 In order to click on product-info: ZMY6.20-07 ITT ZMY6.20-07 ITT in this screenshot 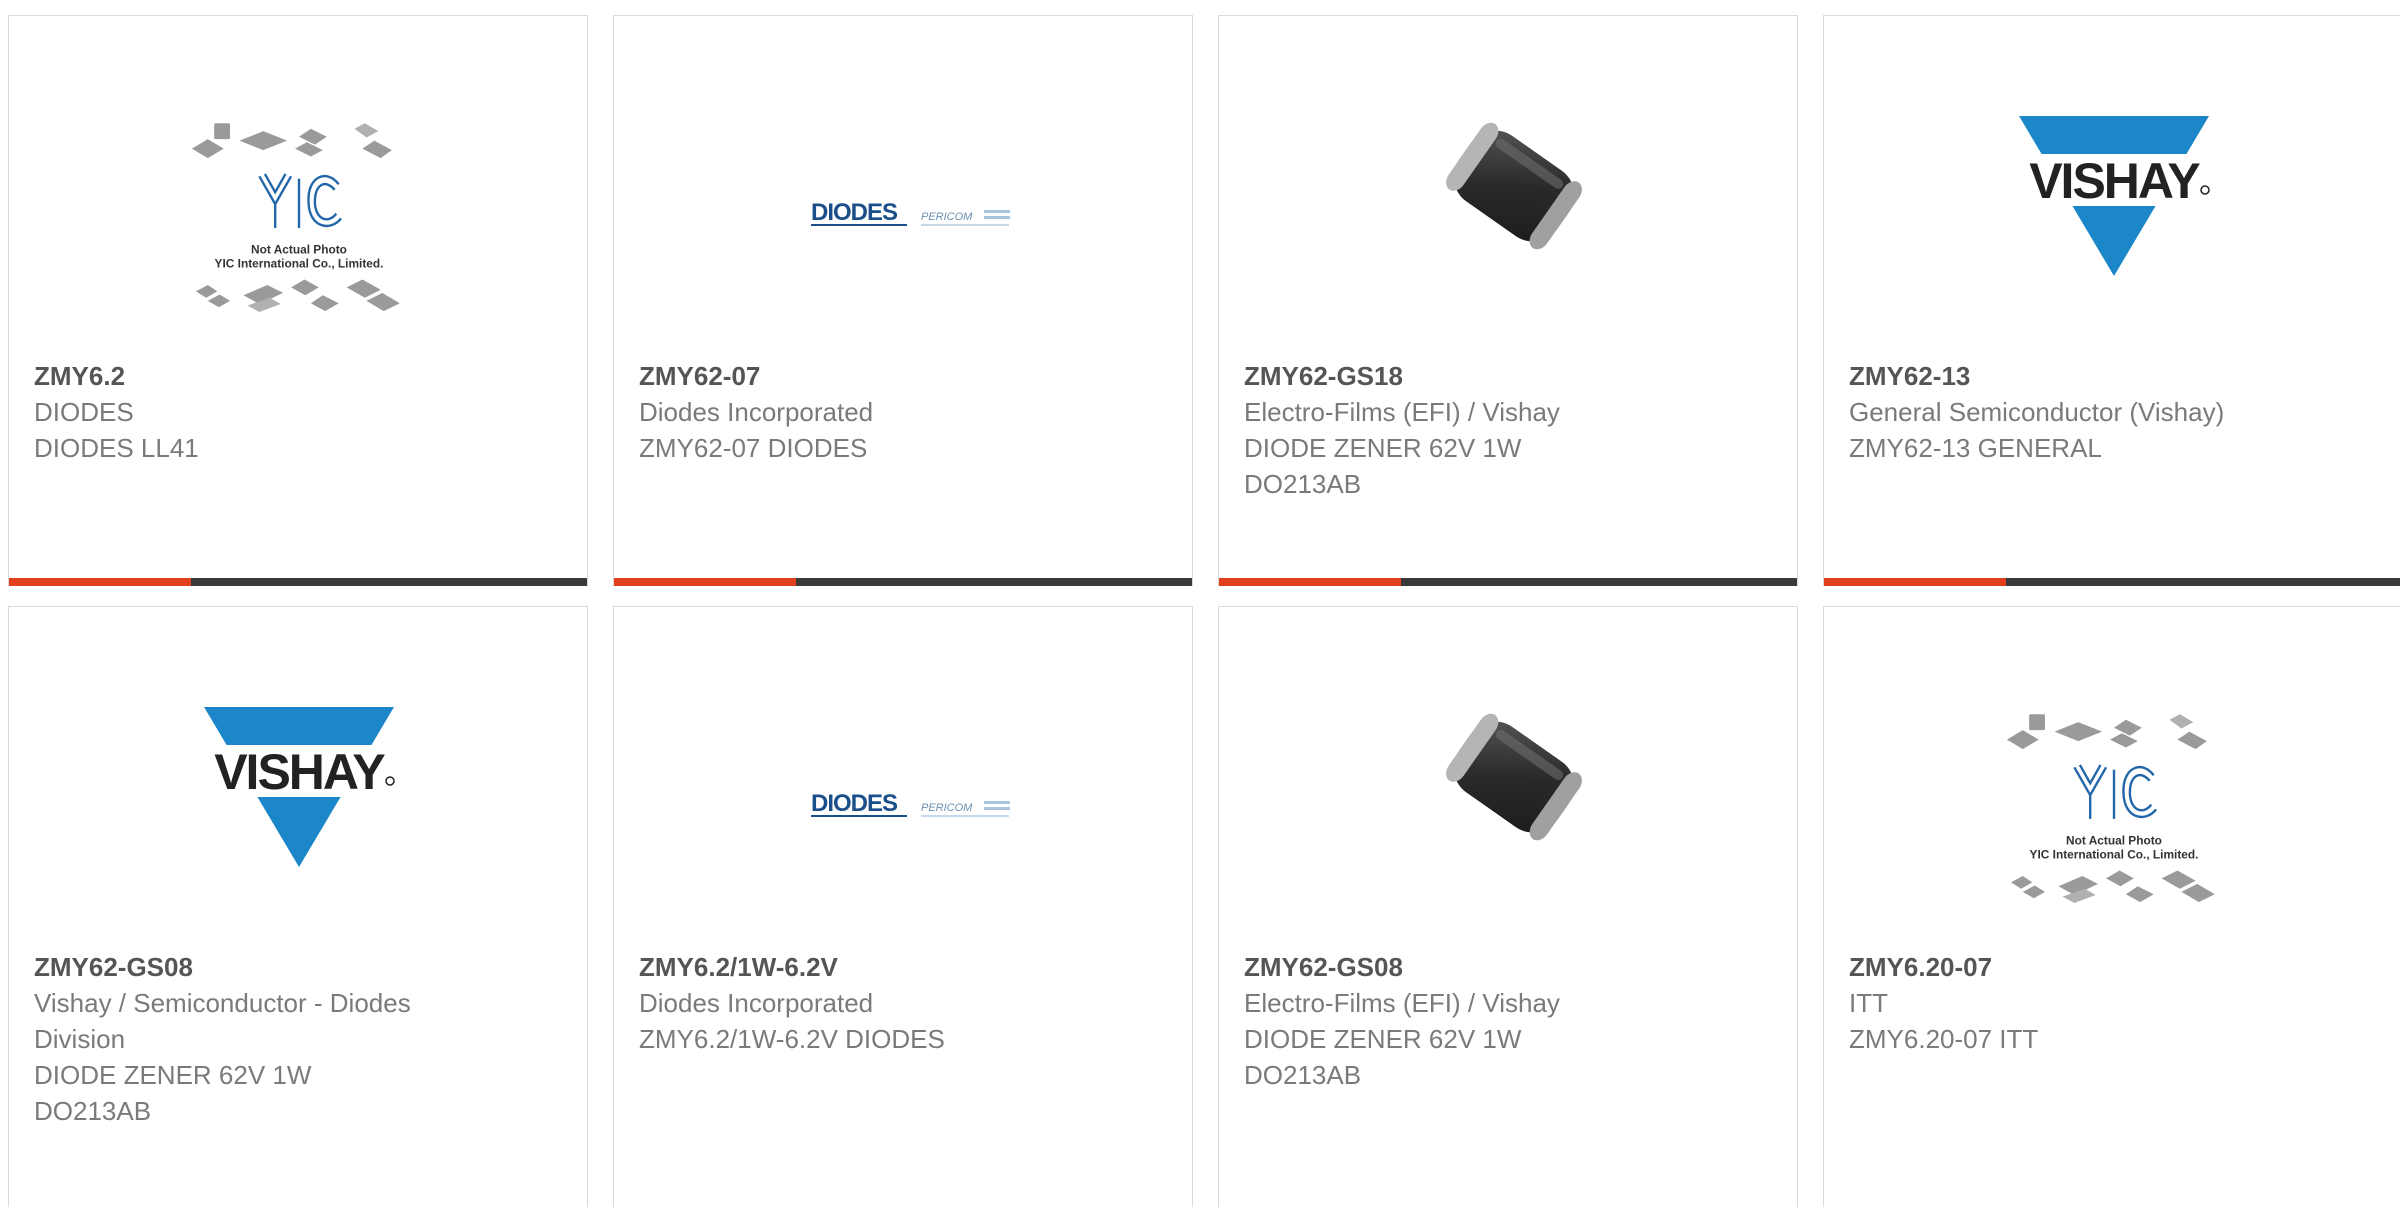, I will do `click(2115, 1003)`.